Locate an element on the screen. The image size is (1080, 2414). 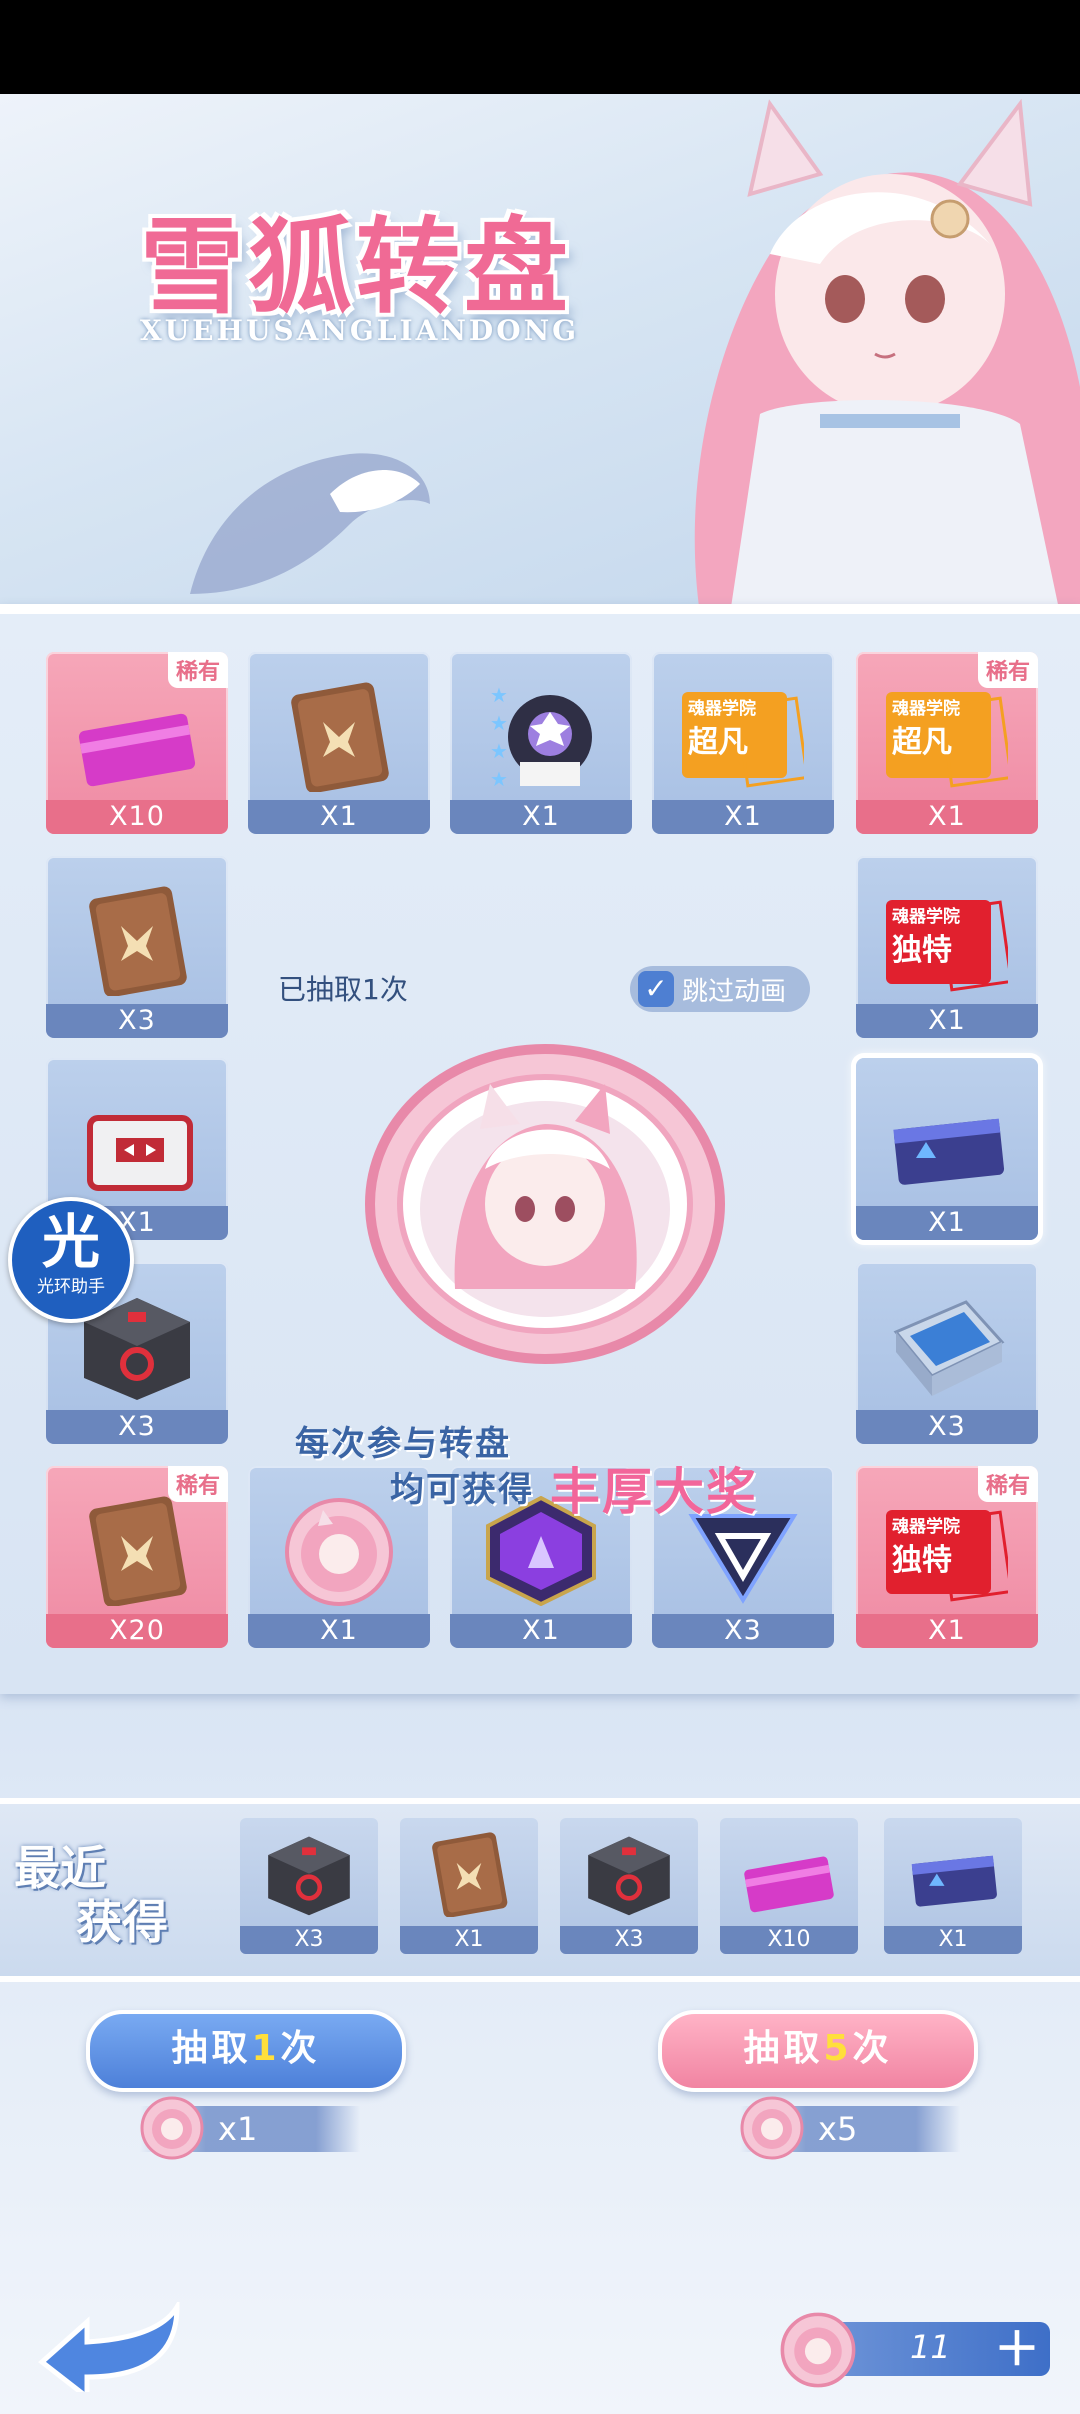
draw-once-button: 抽取1次 is located at coordinates (246, 2051).